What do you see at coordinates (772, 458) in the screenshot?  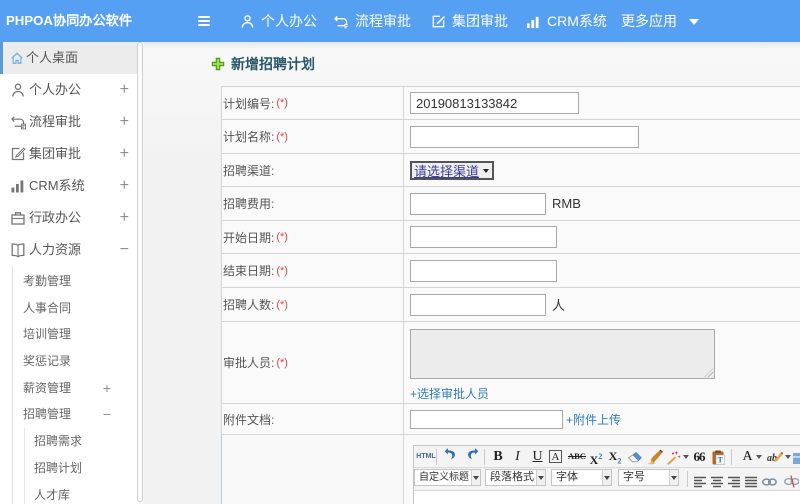 I see `svg-text: ab` at bounding box center [772, 458].